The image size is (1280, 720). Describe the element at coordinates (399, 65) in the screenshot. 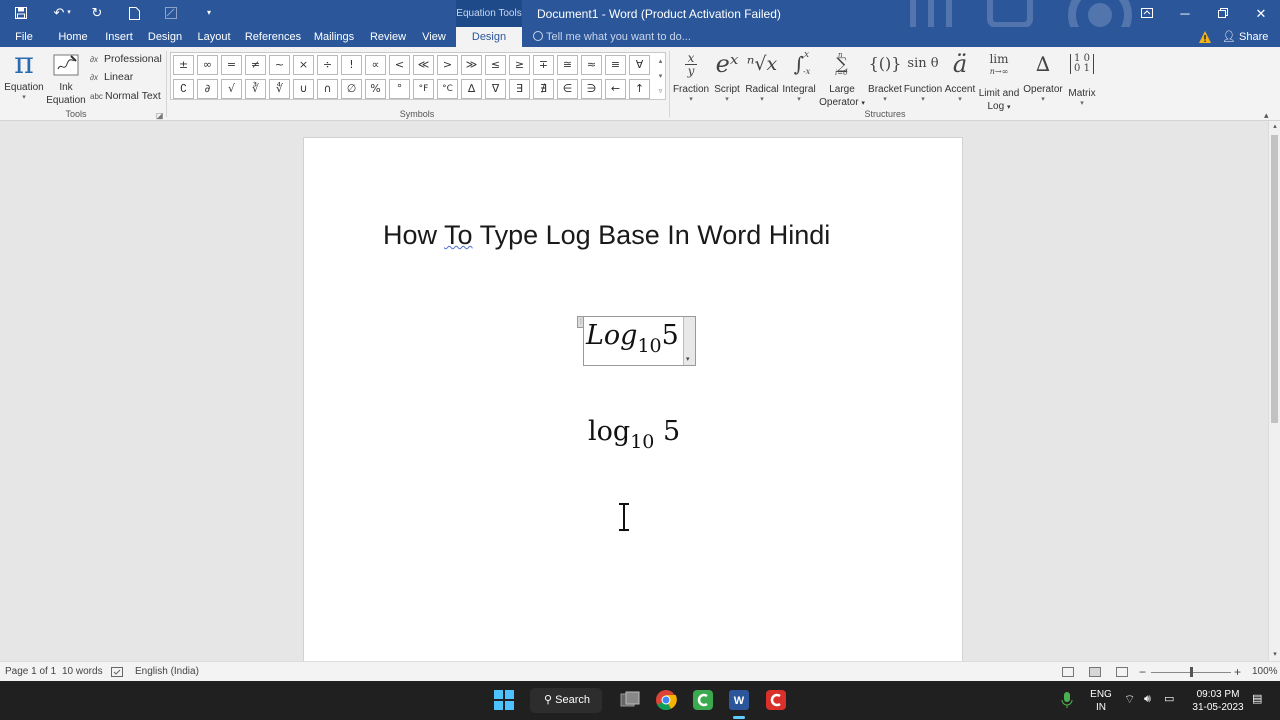

I see `symbol-button: <` at that location.